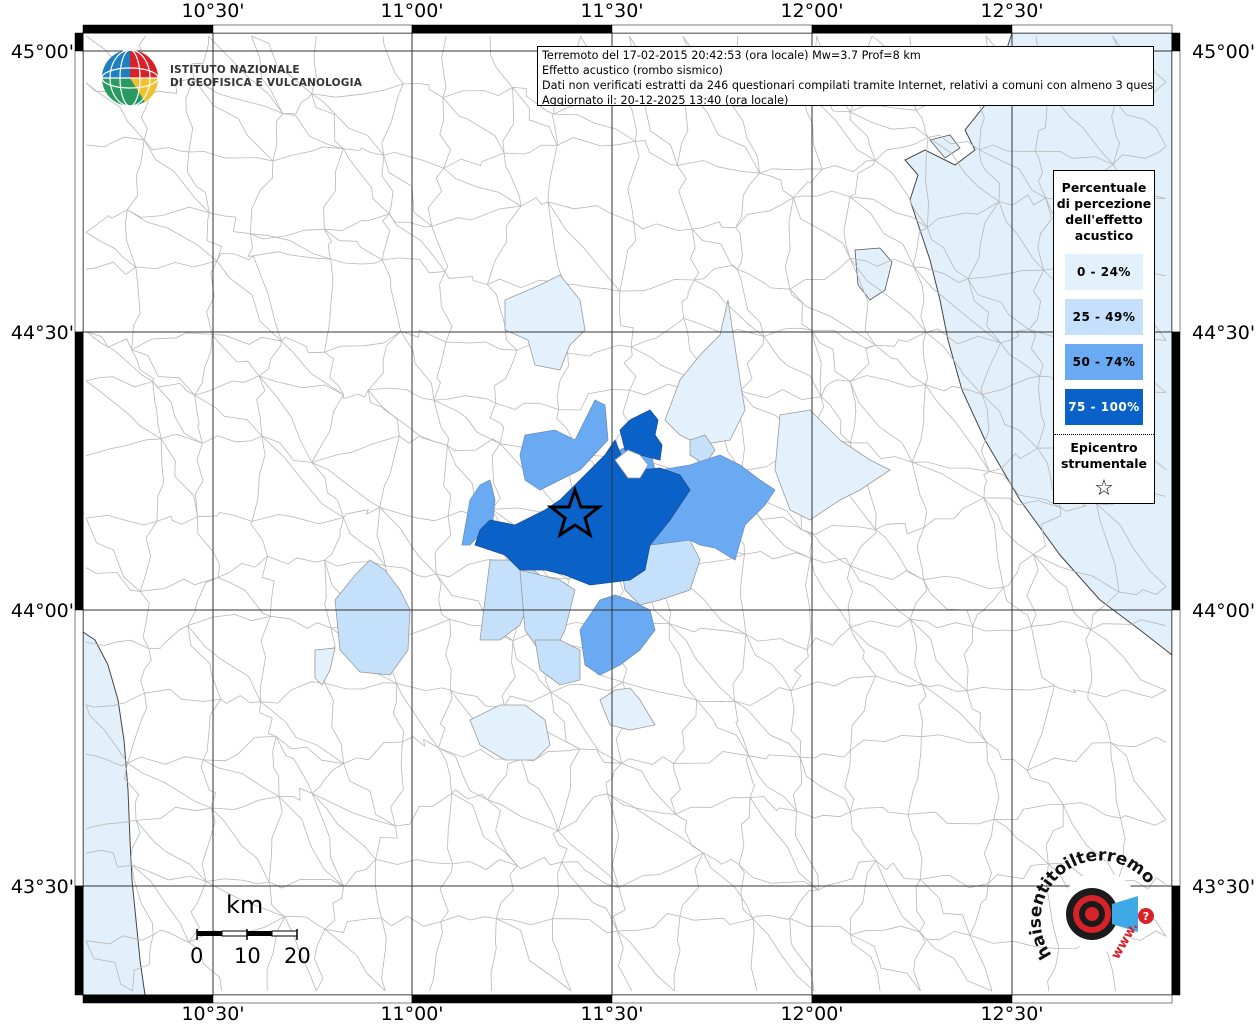 Image resolution: width=1256 pixels, height=1024 pixels. I want to click on y-axis-right: 45°00' 44°30' 44°00' 43°30', so click(1223, 469).